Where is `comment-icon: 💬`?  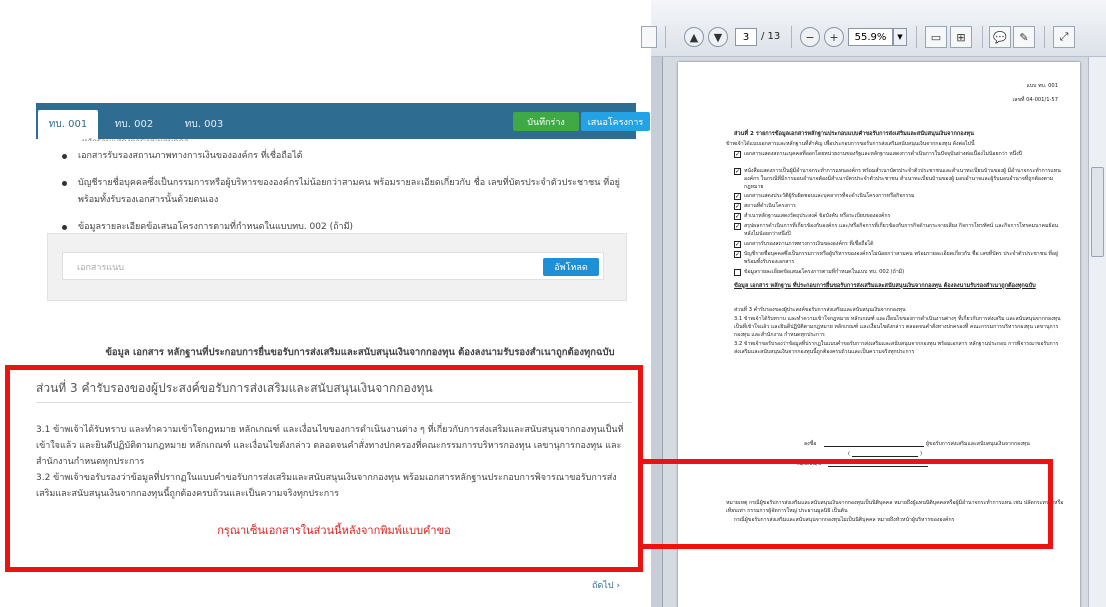
comment-icon: 💬 is located at coordinates (1000, 37).